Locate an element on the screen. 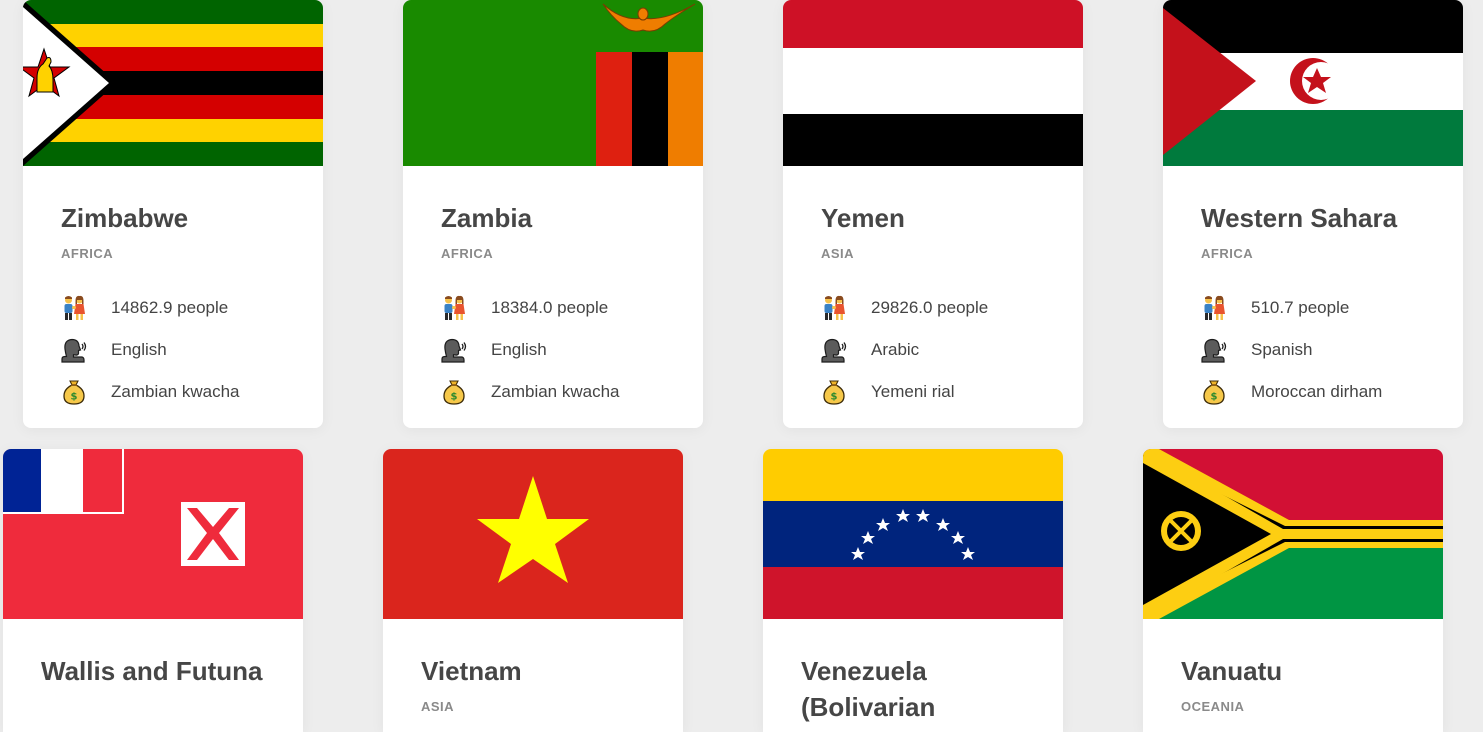  country-card: Vanuatu OCEANIA is located at coordinates (1293, 590).